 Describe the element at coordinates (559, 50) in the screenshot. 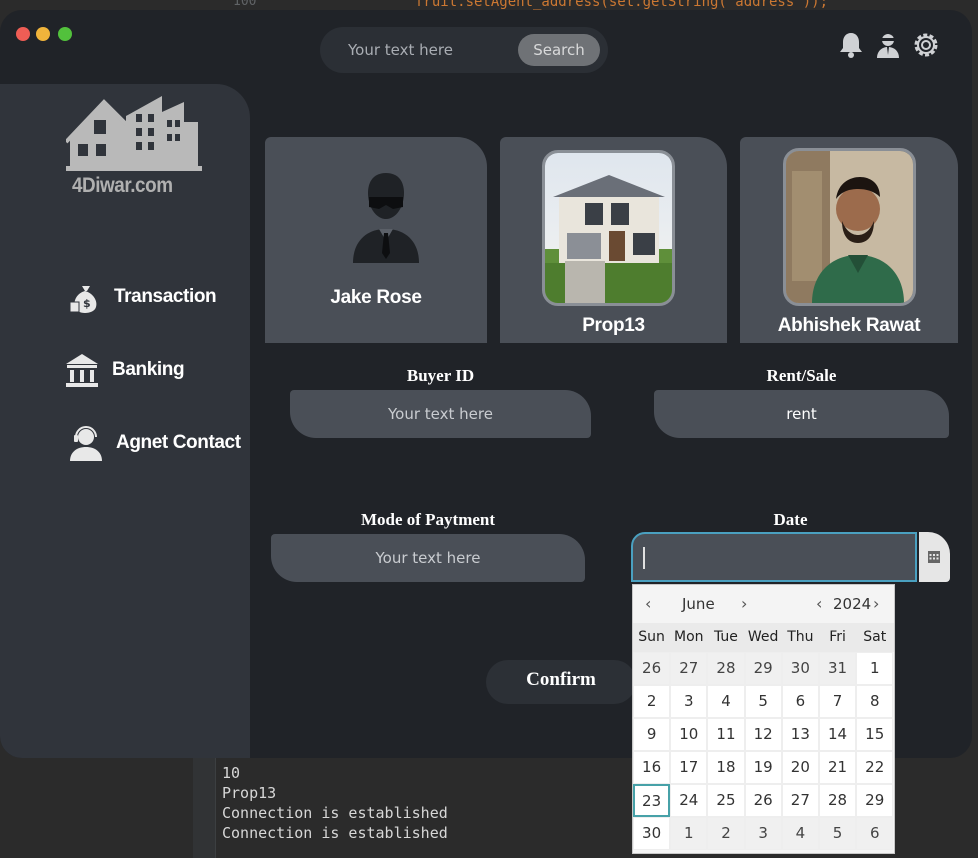

I see `search-button: Search` at that location.